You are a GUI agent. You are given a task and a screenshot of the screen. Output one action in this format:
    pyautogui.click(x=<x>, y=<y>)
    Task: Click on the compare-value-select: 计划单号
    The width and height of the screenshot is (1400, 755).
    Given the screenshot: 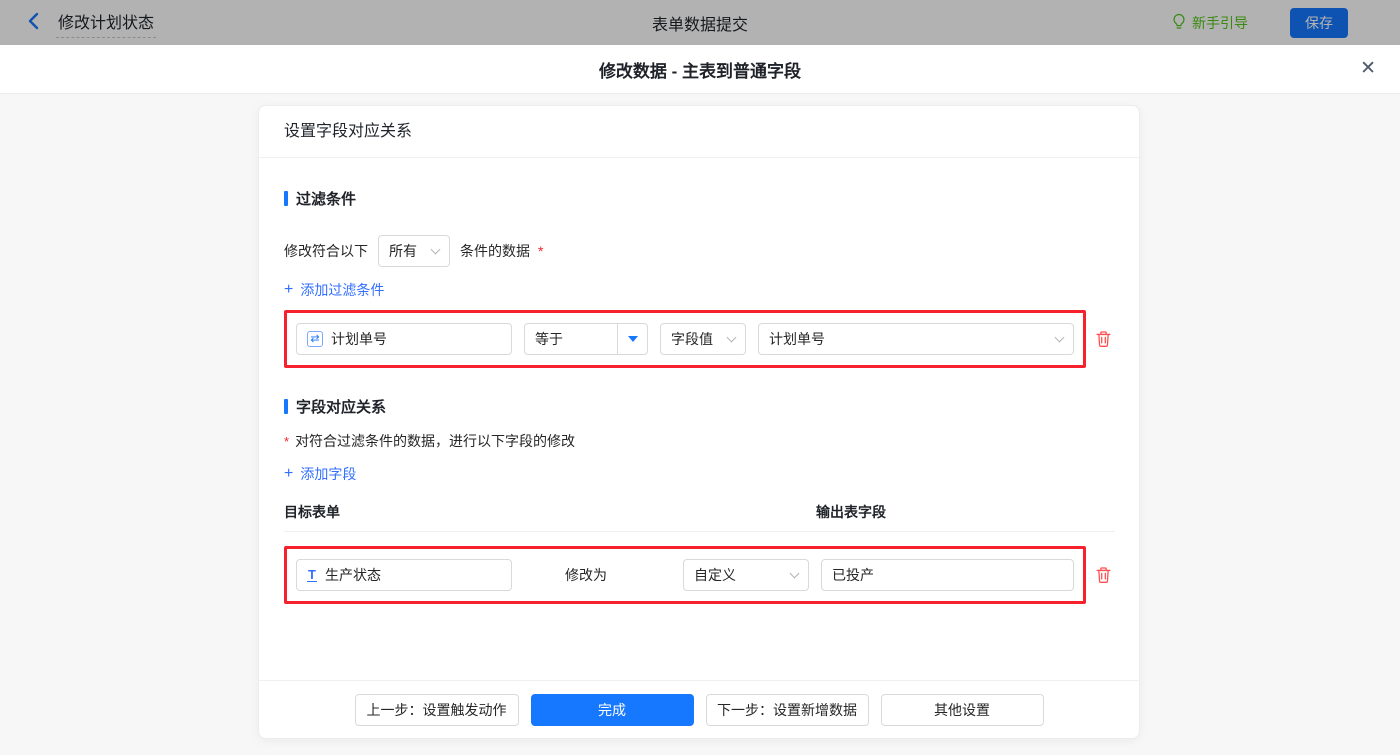 What is the action you would take?
    pyautogui.click(x=916, y=339)
    